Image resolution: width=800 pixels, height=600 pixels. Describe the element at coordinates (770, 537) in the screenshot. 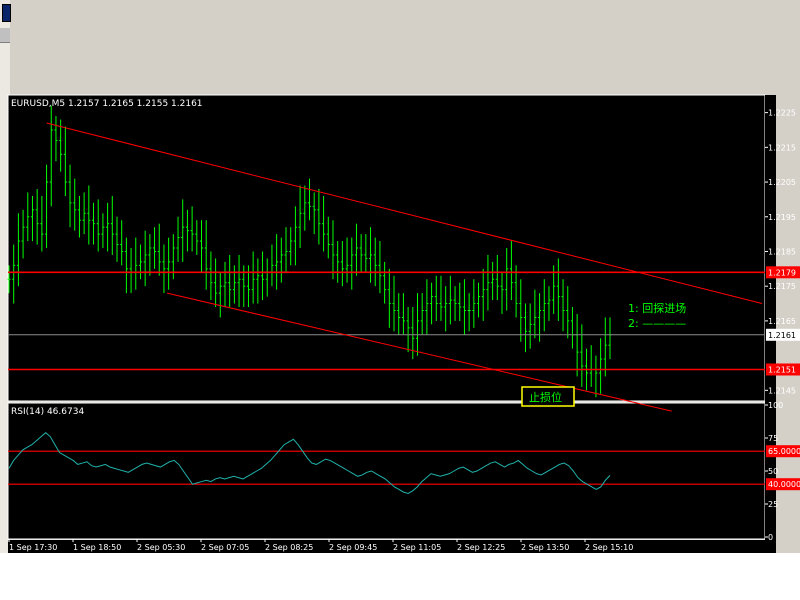

I see `rsi-axis-label: 0` at that location.